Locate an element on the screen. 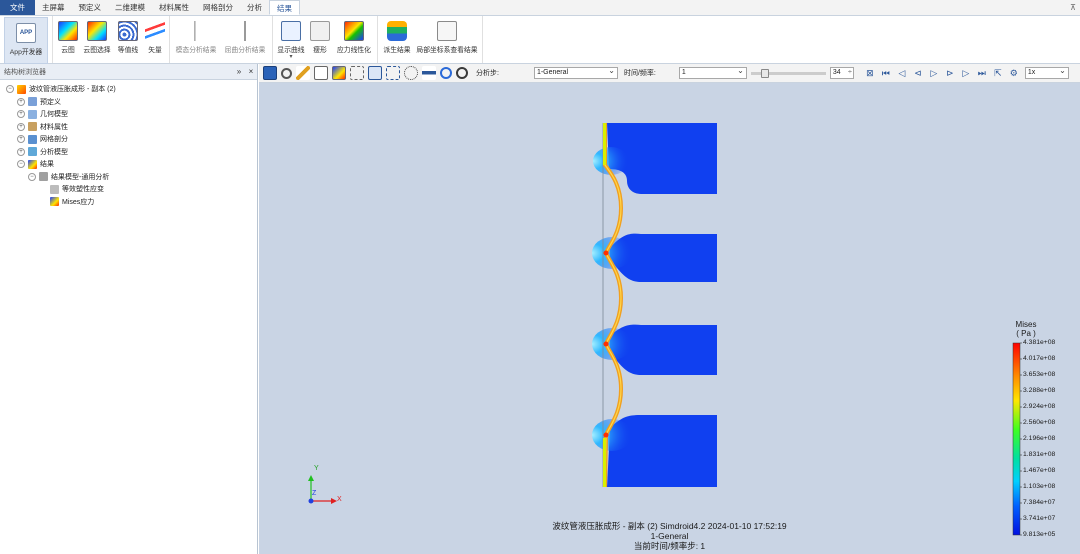  record-icon: ⊠ is located at coordinates (870, 73).